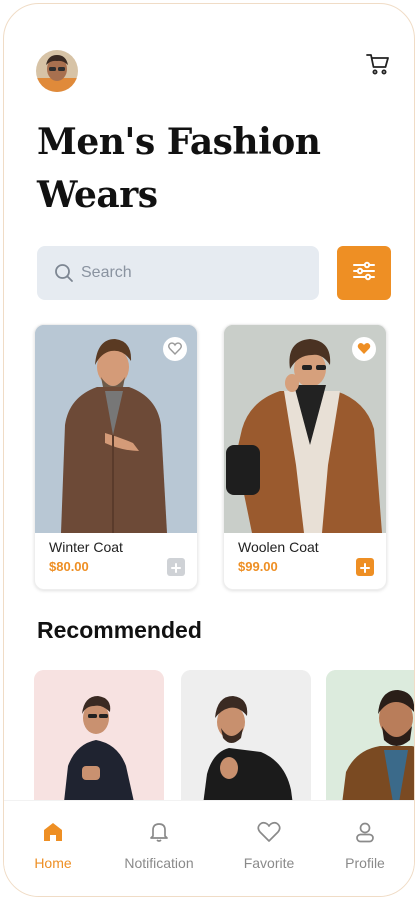  Describe the element at coordinates (365, 834) in the screenshot. I see `profile-icon` at that location.